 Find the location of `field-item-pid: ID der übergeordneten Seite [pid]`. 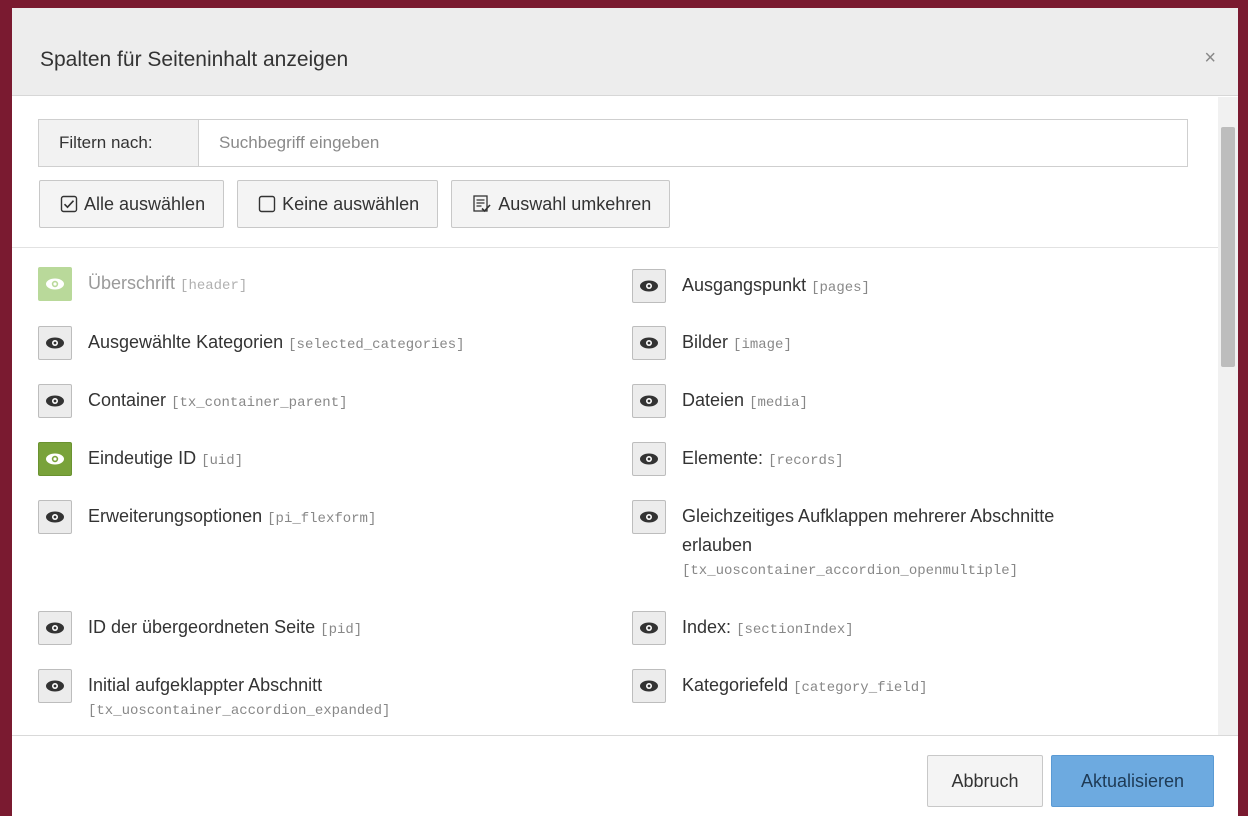

field-item-pid: ID der übergeordneten Seite [pid] is located at coordinates (200, 628).